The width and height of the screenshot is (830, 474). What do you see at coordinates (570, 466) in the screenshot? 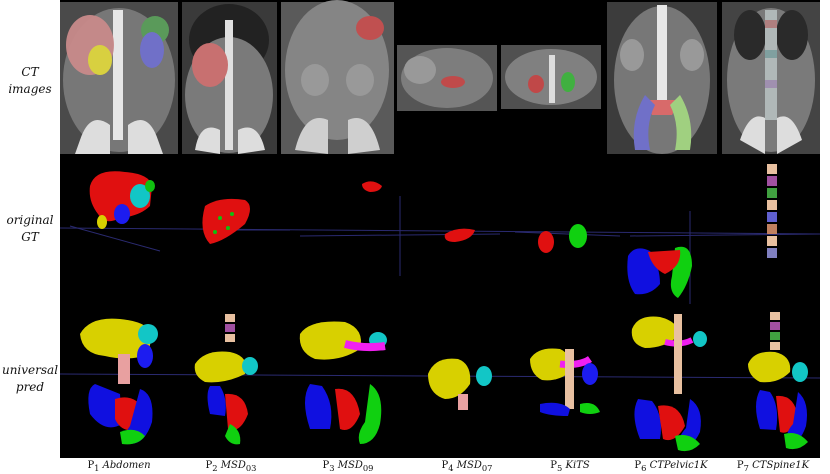
I see `col-label-p5: P5 KiTS` at bounding box center [570, 466].